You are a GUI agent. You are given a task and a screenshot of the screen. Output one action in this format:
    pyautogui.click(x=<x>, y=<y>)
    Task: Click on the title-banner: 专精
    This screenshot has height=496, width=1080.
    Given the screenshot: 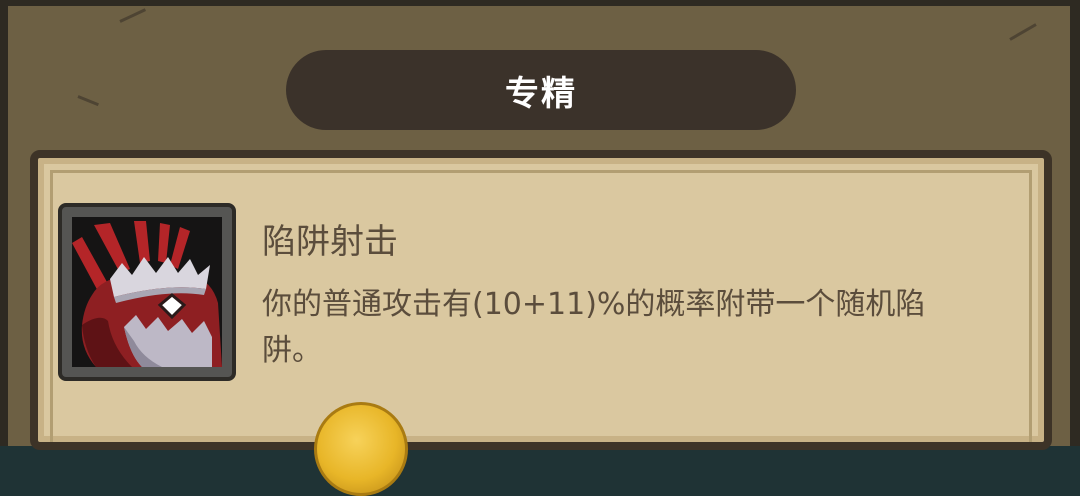 What is the action you would take?
    pyautogui.click(x=541, y=90)
    